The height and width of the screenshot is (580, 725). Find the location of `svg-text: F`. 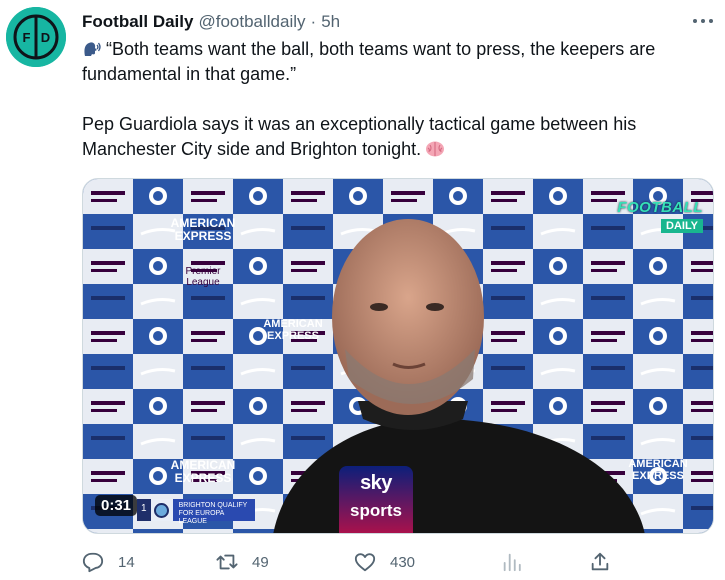

svg-text: F is located at coordinates (27, 37).